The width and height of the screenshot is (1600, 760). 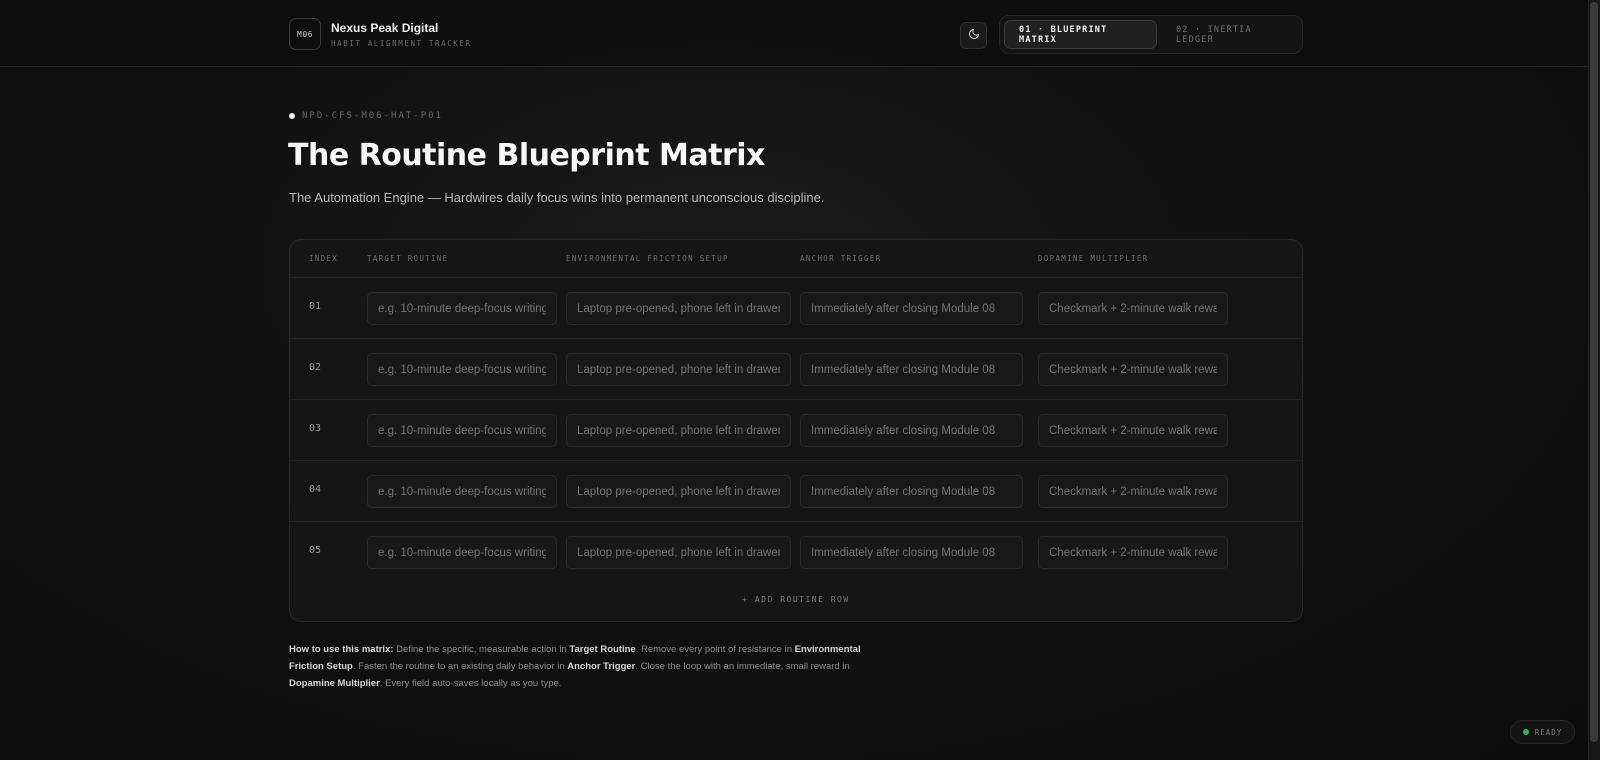 What do you see at coordinates (385, 28) in the screenshot?
I see `brand-name: Nexus Peak Digital` at bounding box center [385, 28].